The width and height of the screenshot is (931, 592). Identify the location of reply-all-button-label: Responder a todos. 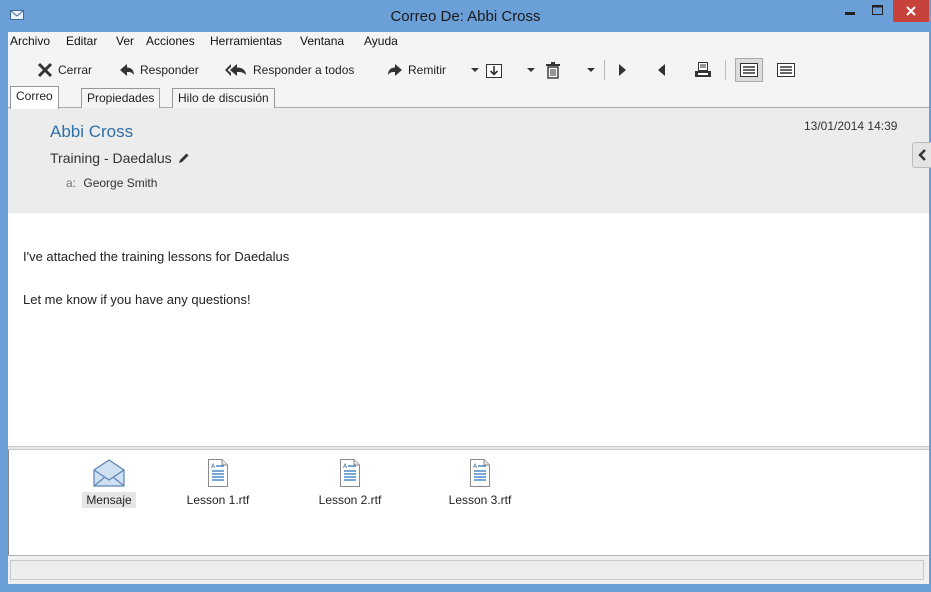
(304, 70).